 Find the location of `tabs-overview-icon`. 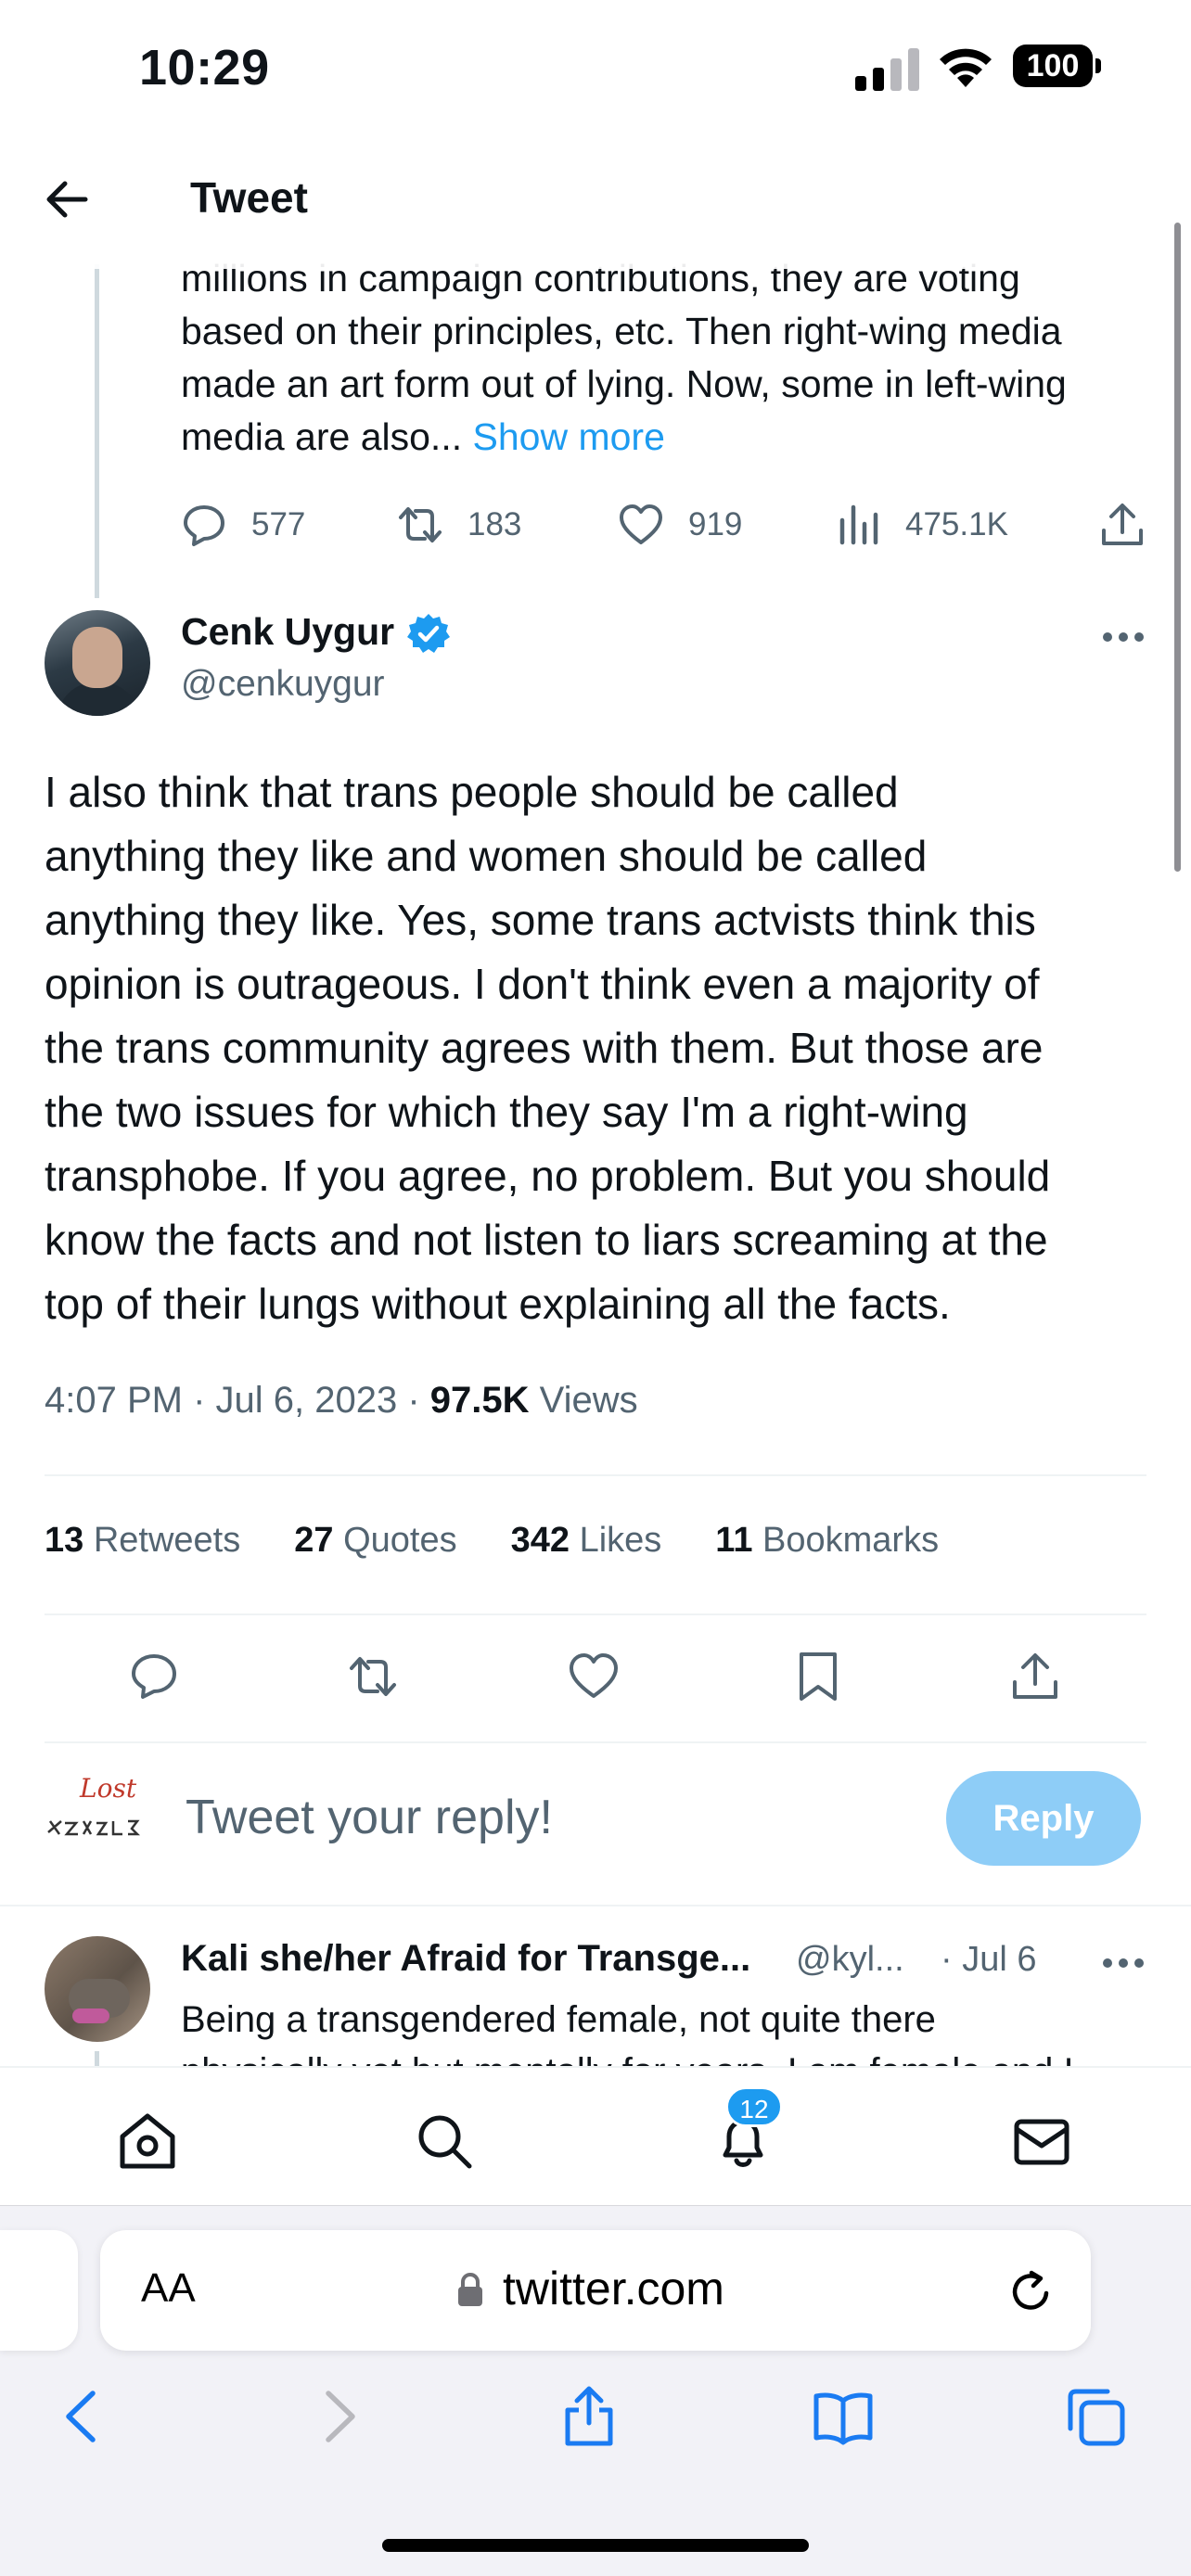

tabs-overview-icon is located at coordinates (1095, 2417).